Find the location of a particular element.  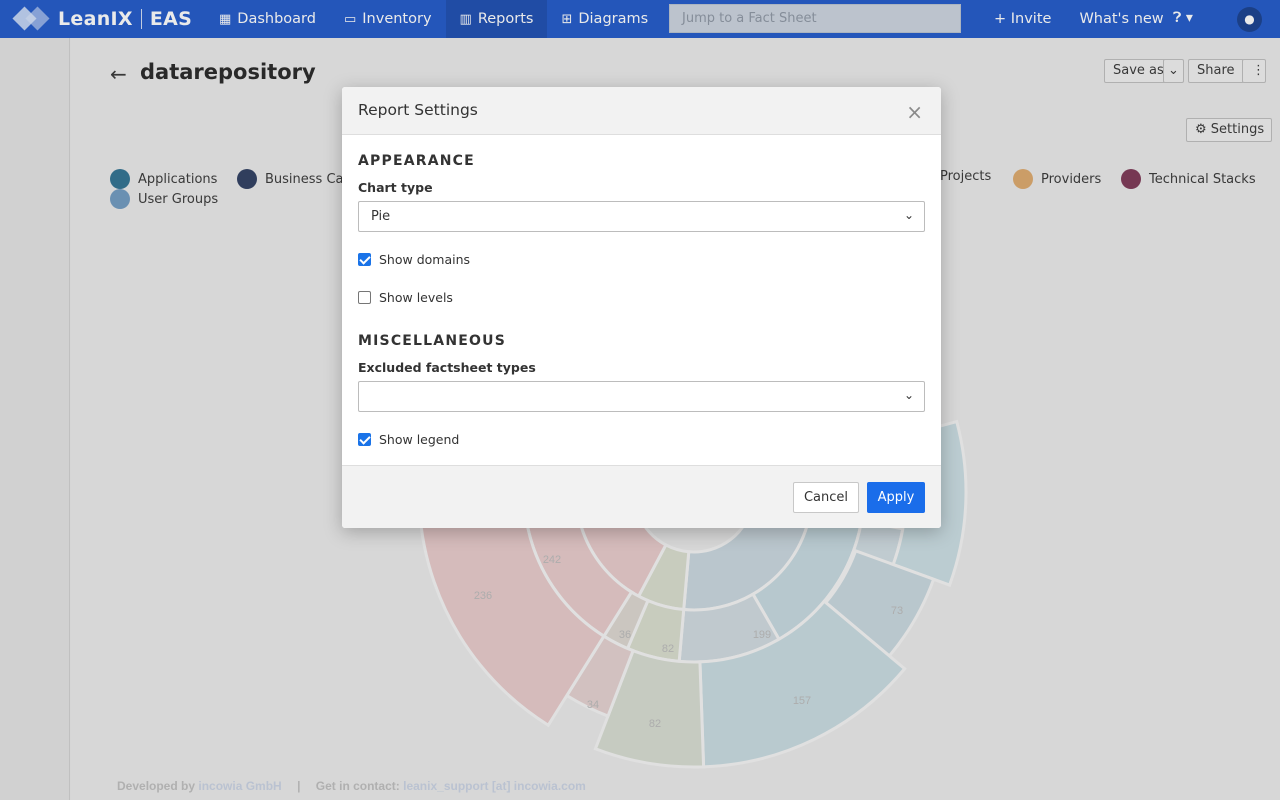

cancel-button: Cancel is located at coordinates (826, 497).